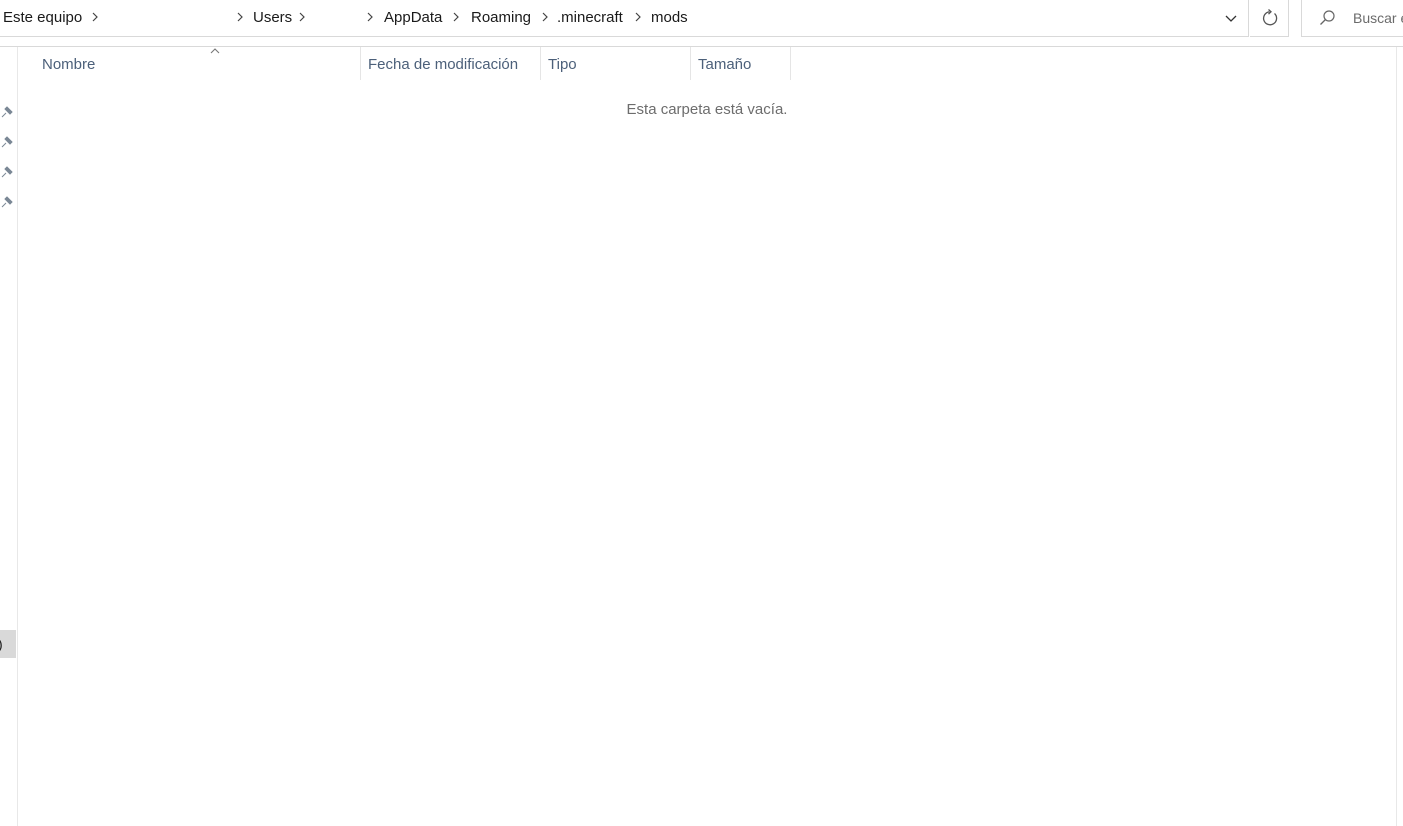  What do you see at coordinates (8, 644) in the screenshot?
I see `nav-item-selected: )` at bounding box center [8, 644].